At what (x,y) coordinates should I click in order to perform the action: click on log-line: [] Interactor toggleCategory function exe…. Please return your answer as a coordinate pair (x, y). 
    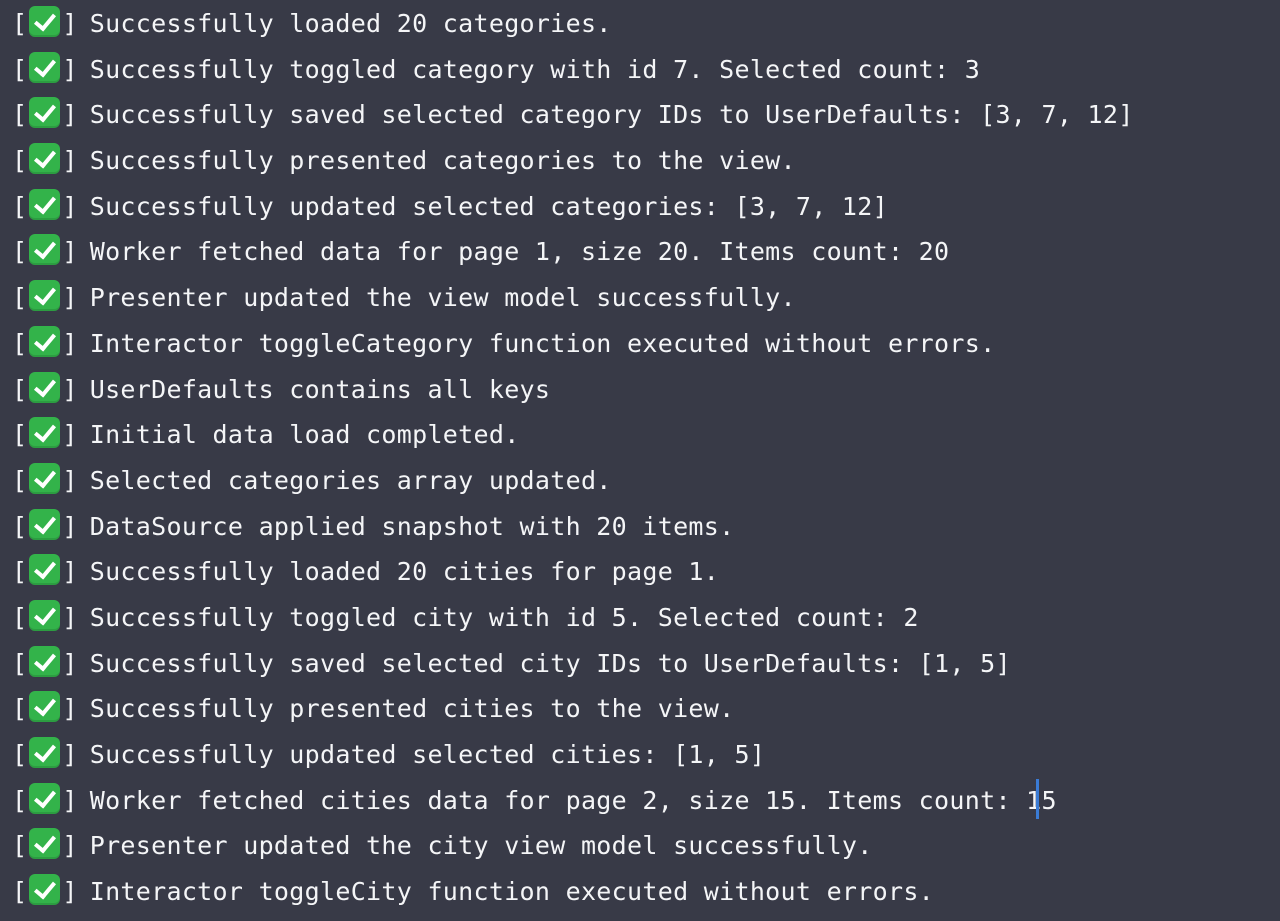
    Looking at the image, I should click on (640, 344).